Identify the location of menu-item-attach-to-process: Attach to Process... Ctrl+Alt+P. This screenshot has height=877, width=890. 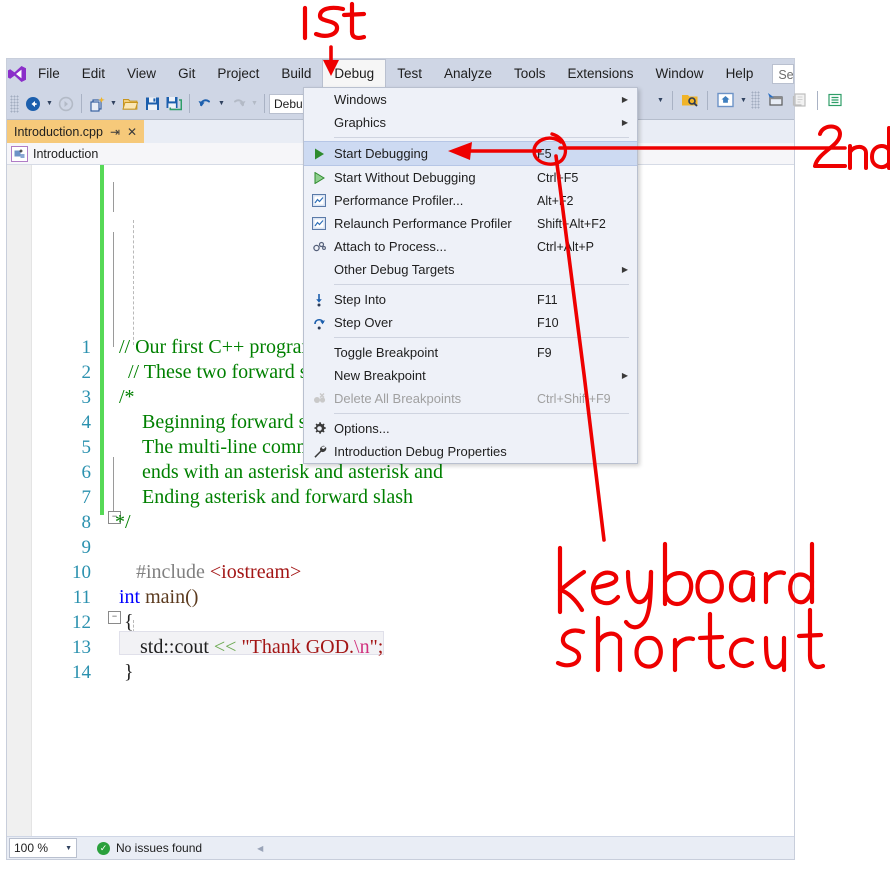
(470, 246).